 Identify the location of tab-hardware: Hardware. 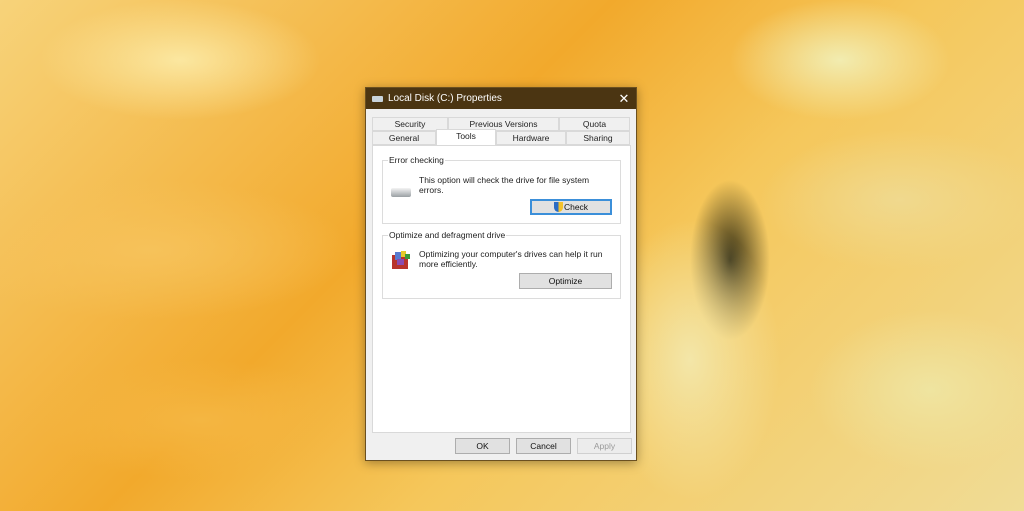
(531, 138).